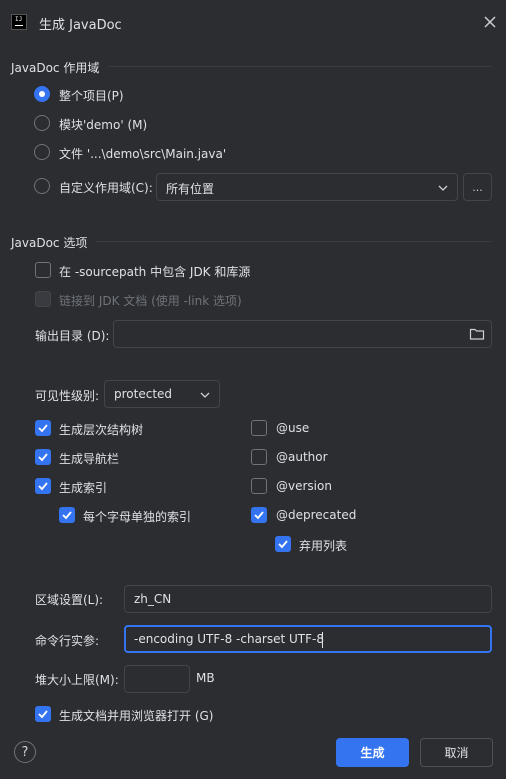  I want to click on radio-module, so click(42, 123).